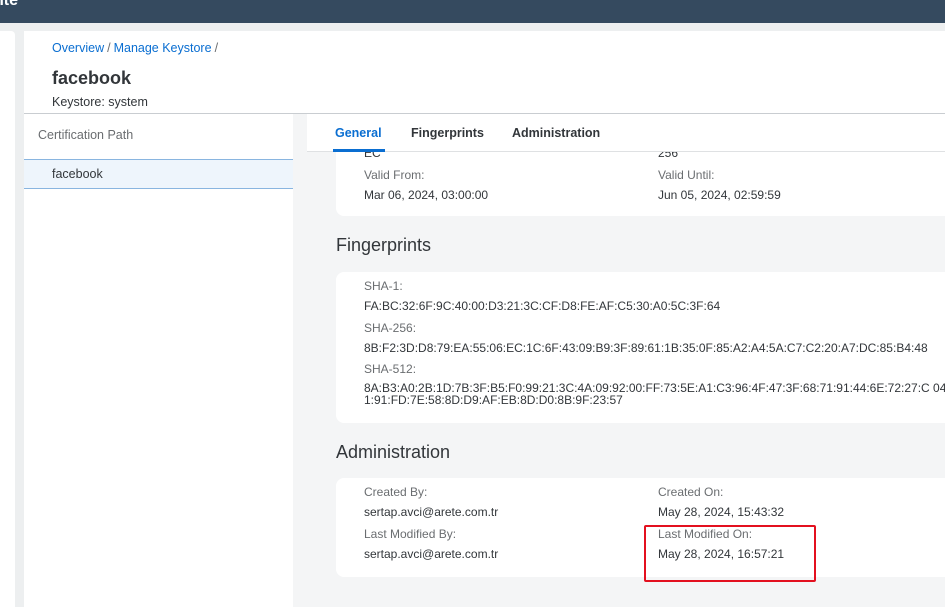  Describe the element at coordinates (78, 48) in the screenshot. I see `breadcrumb-overview-link: Overview` at that location.